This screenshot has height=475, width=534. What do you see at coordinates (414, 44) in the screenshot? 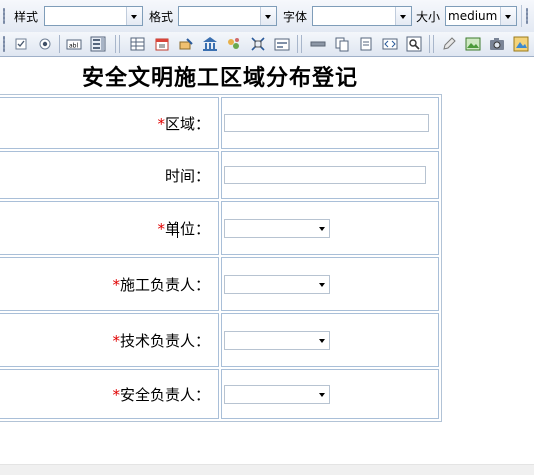
I see `preview-icon` at bounding box center [414, 44].